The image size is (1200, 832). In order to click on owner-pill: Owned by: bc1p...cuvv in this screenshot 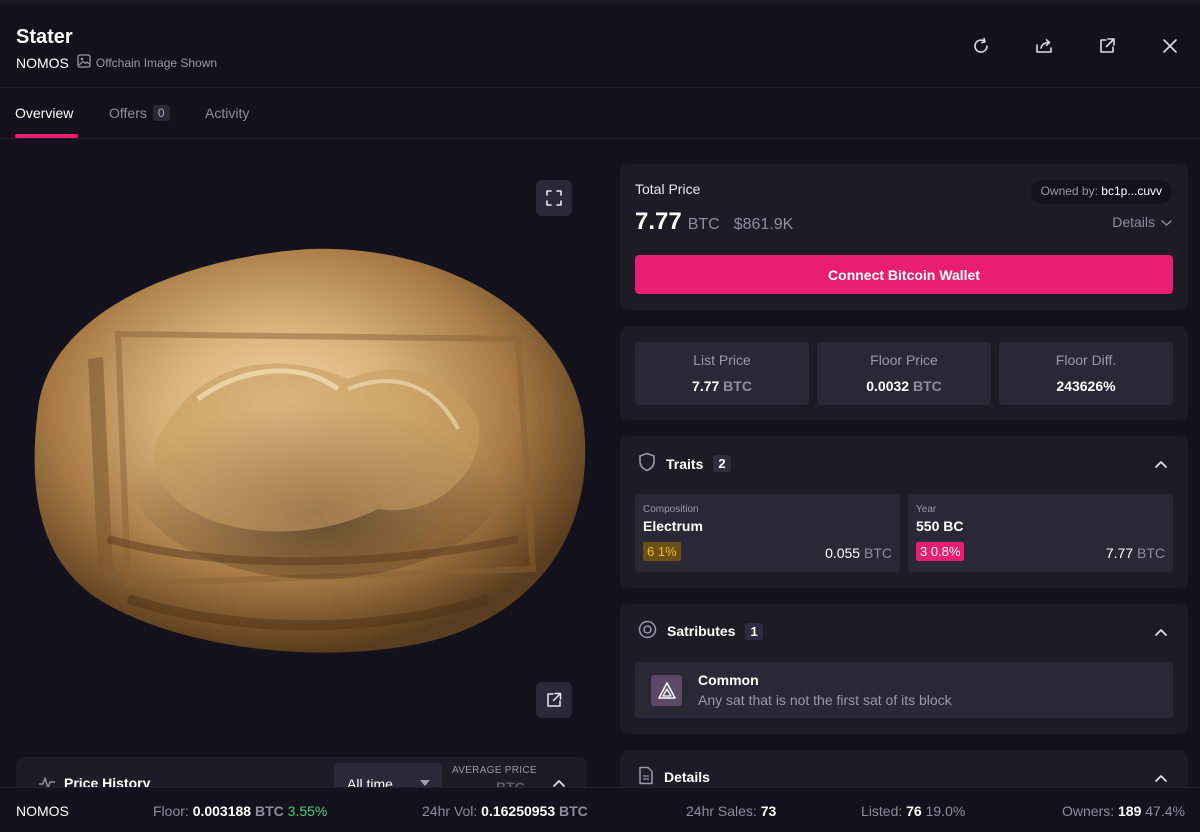, I will do `click(1101, 192)`.